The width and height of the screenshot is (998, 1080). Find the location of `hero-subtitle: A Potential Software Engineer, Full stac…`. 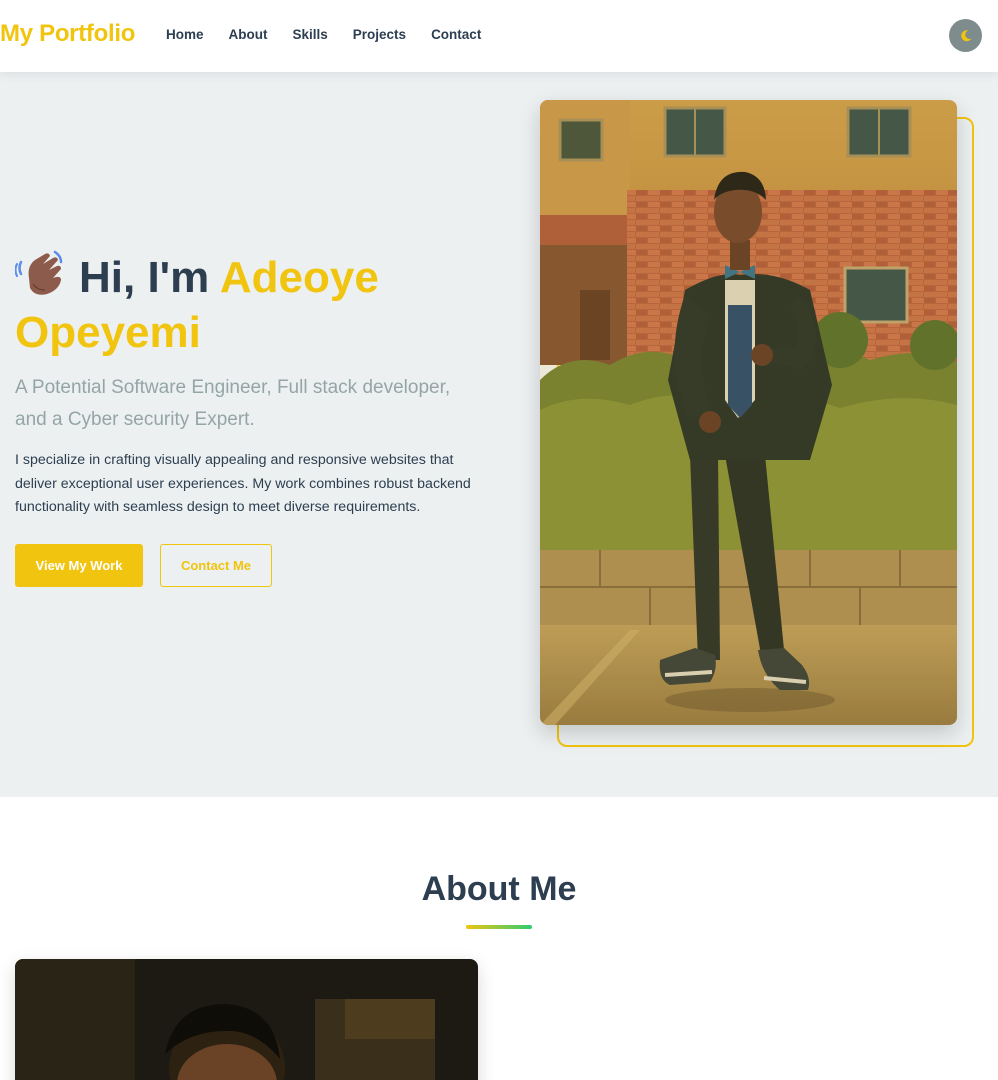

hero-subtitle: A Potential Software Engineer, Full stac… is located at coordinates (233, 403).